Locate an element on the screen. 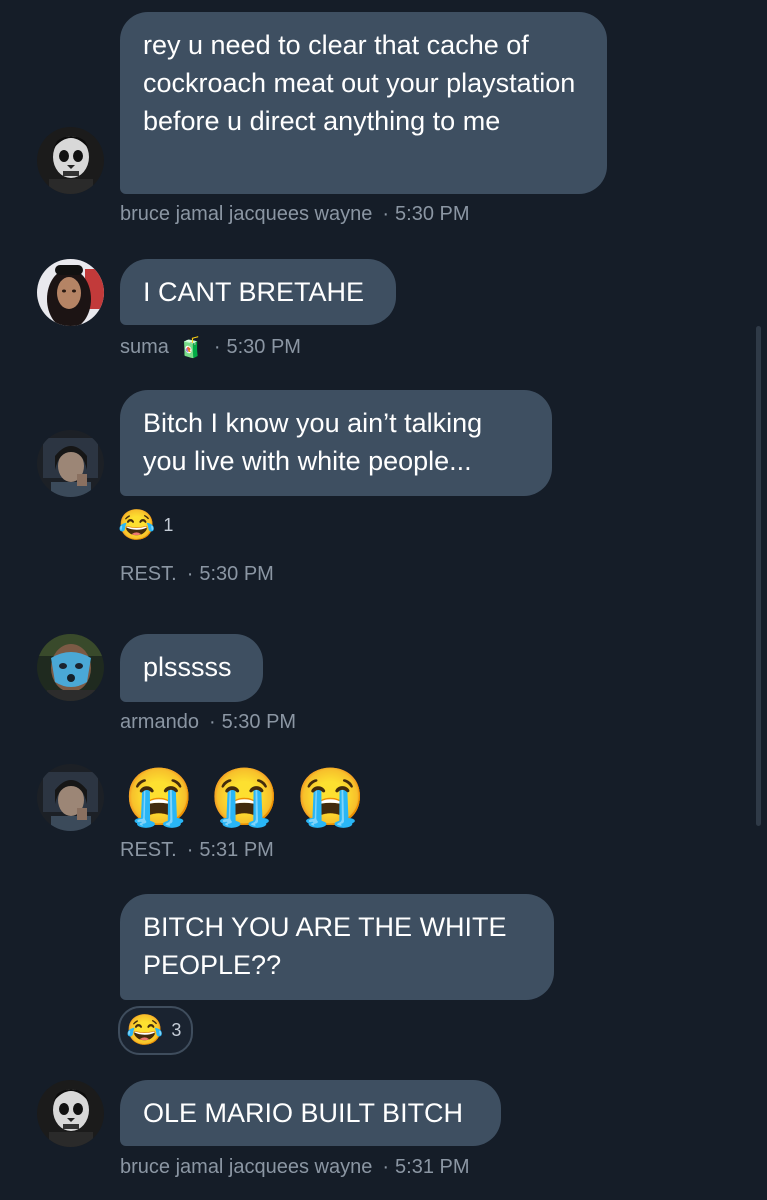 Image resolution: width=767 pixels, height=1200 pixels. mask-avatar-icon is located at coordinates (70, 667).